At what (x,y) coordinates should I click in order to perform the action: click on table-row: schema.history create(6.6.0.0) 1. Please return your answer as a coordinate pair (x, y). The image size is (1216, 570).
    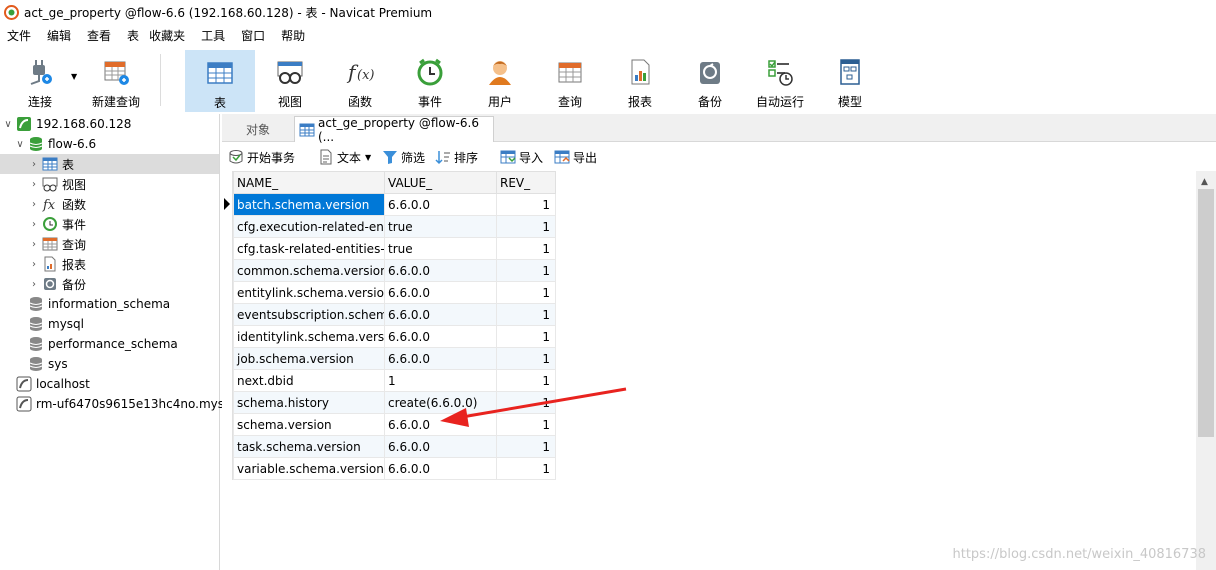
    Looking at the image, I should click on (394, 402).